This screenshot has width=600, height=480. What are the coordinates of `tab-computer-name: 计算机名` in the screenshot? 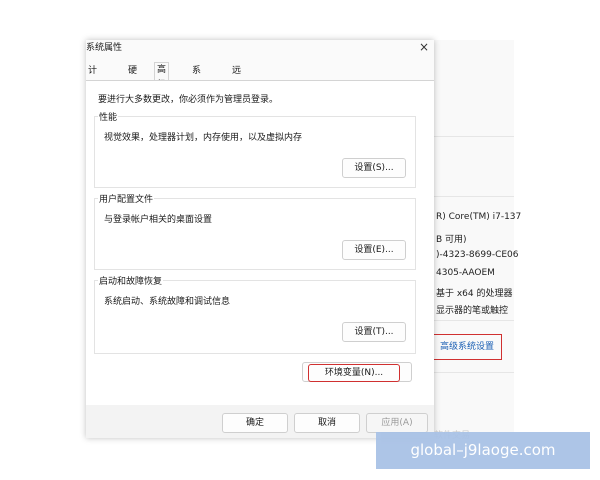 It's located at (92, 92).